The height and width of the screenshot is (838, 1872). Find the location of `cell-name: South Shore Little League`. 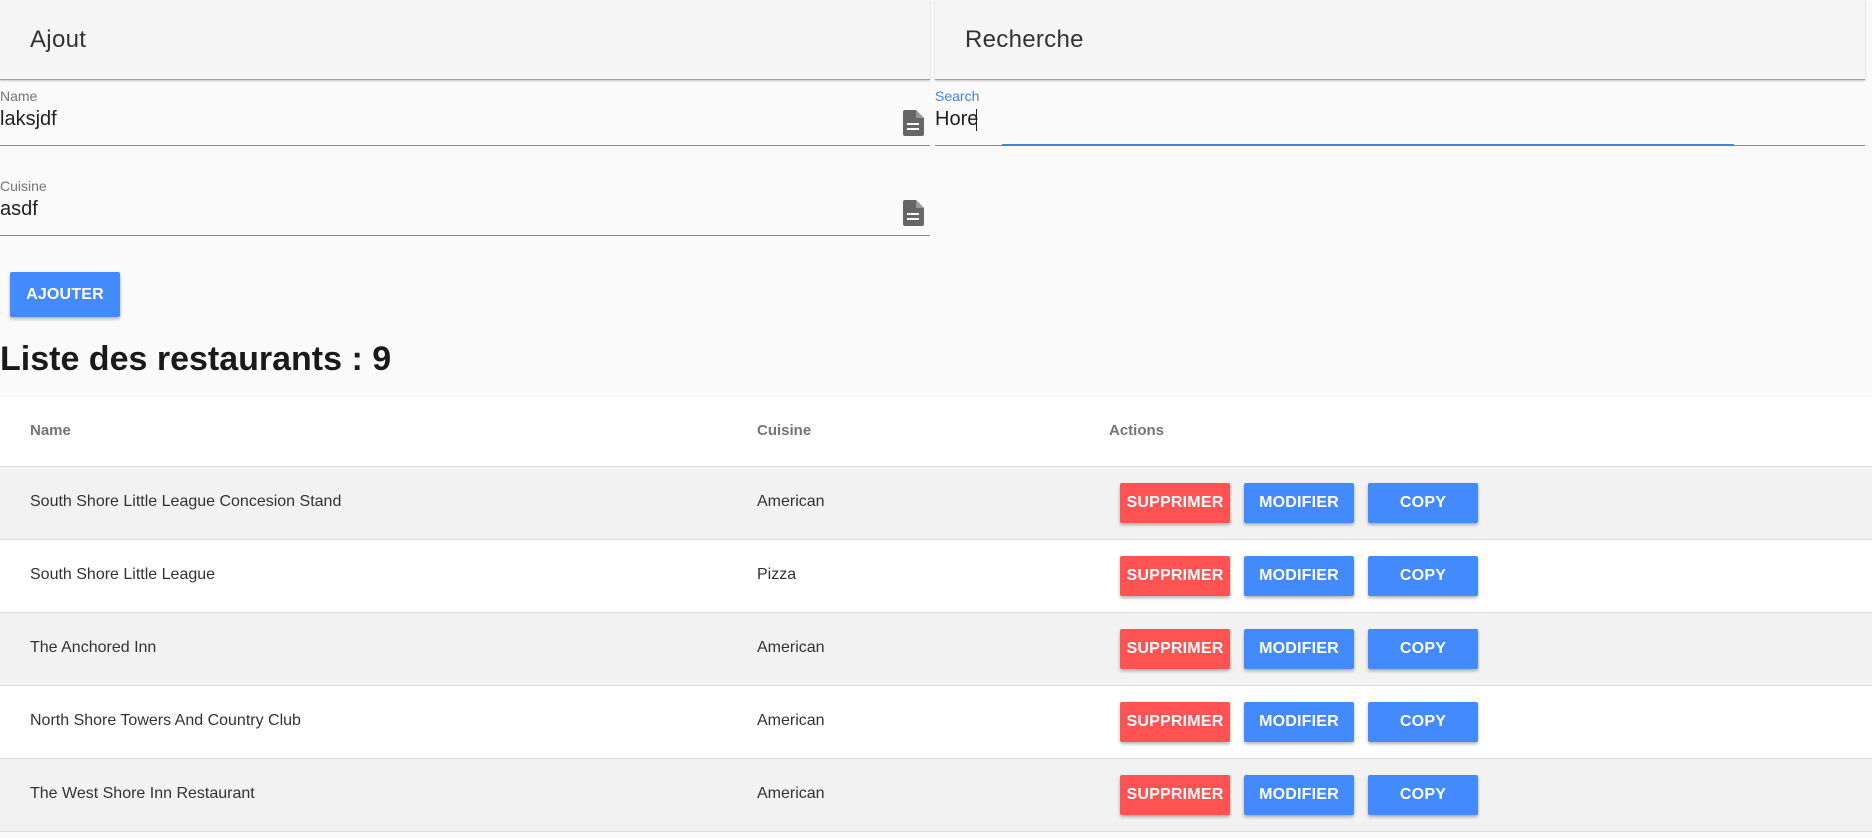

cell-name: South Shore Little League is located at coordinates (123, 574).